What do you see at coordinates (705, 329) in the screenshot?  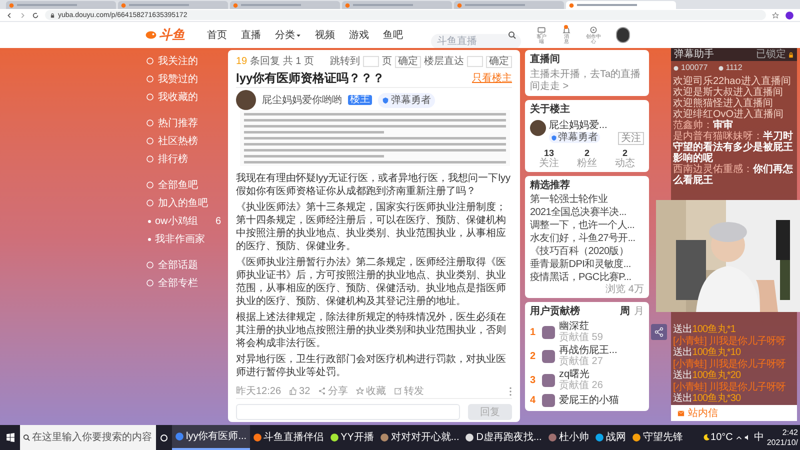 I see `gift-message: 送出100鱼丸*1` at bounding box center [705, 329].